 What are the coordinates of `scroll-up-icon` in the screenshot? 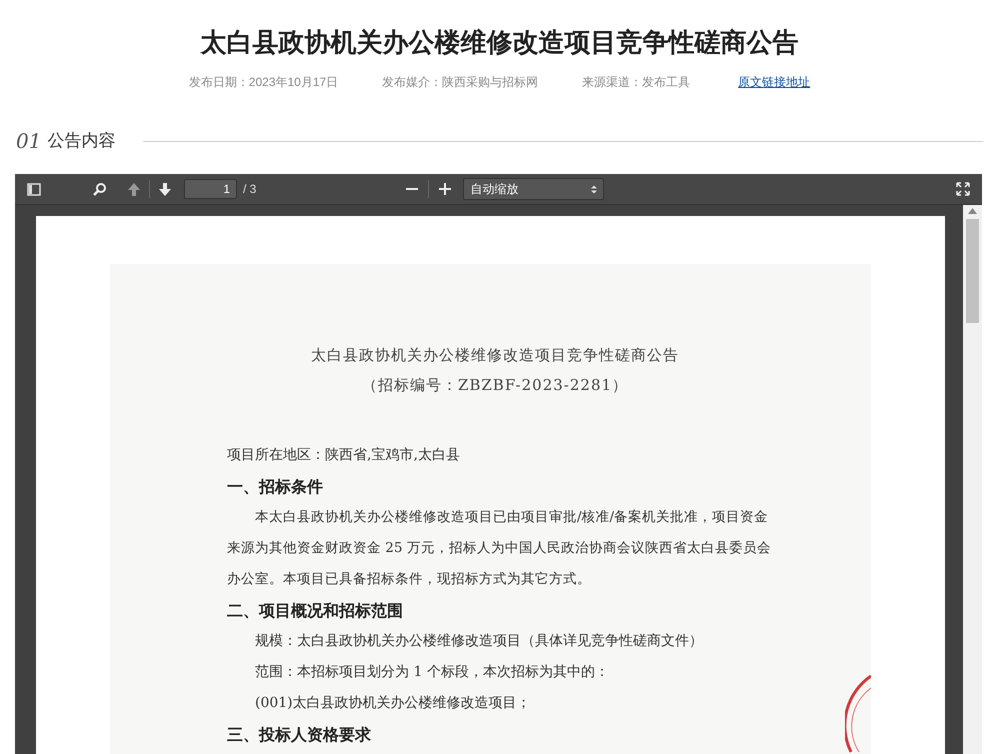 It's located at (972, 211).